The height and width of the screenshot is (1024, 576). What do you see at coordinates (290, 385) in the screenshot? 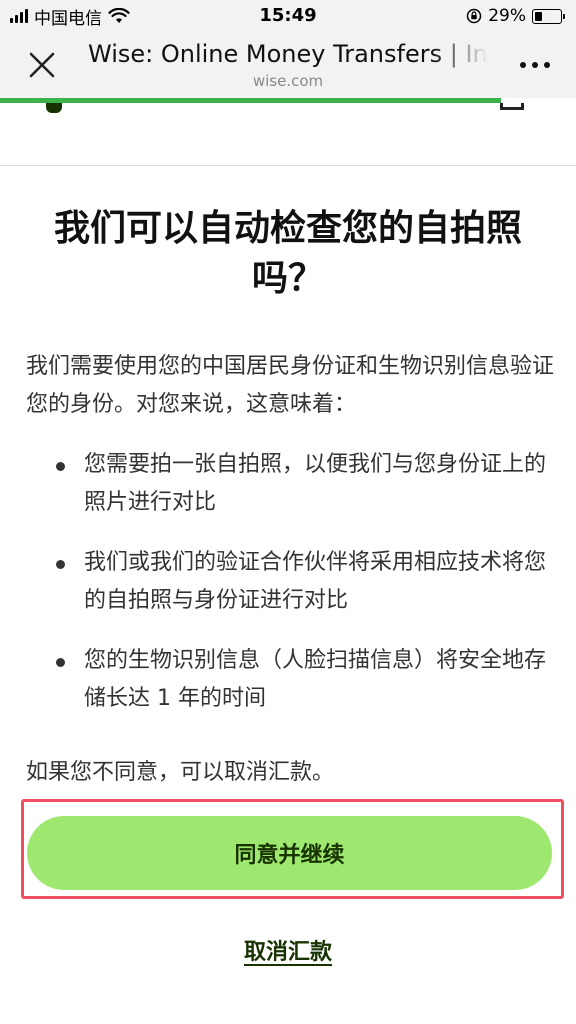
I see `intro-text: 我们需要使用您的中国居民身份证和生物识别信息验证您的身份。对您来说，这意味着：` at bounding box center [290, 385].